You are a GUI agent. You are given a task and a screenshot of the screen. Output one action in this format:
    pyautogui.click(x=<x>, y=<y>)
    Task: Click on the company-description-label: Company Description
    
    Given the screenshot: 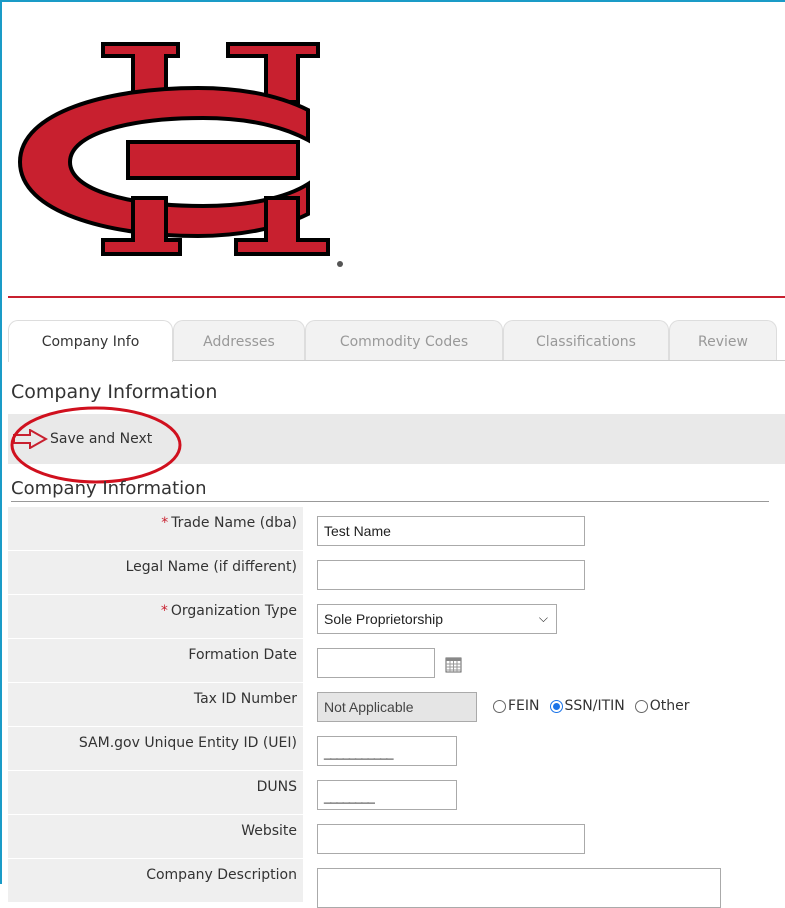 What is the action you would take?
    pyautogui.click(x=155, y=880)
    